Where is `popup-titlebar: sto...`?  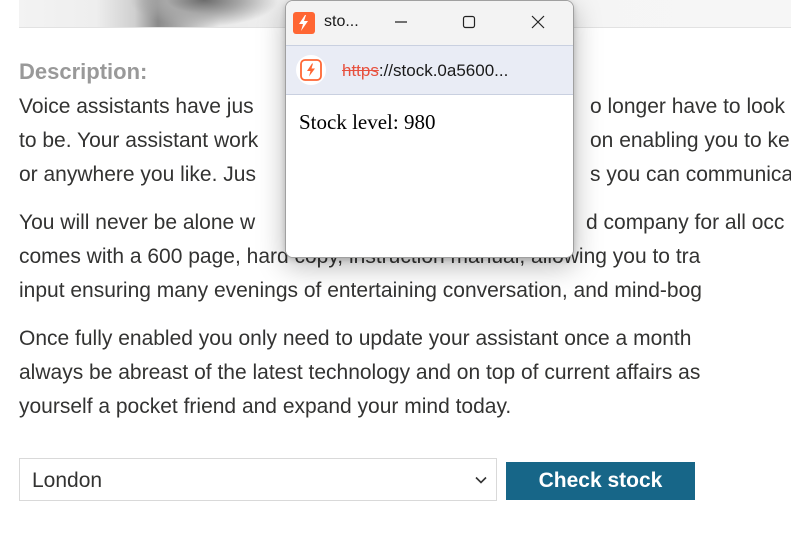 popup-titlebar: sto... is located at coordinates (429, 23).